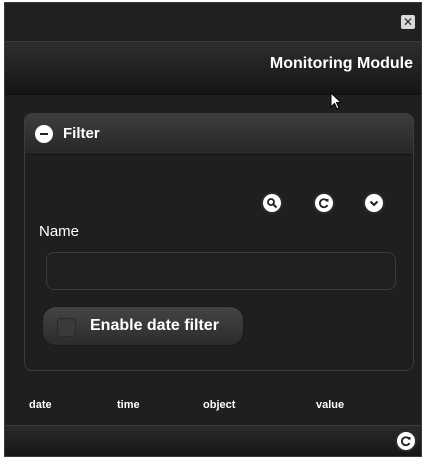 The width and height of the screenshot is (425, 459). Describe the element at coordinates (44, 134) in the screenshot. I see `minus-circle-icon` at that location.